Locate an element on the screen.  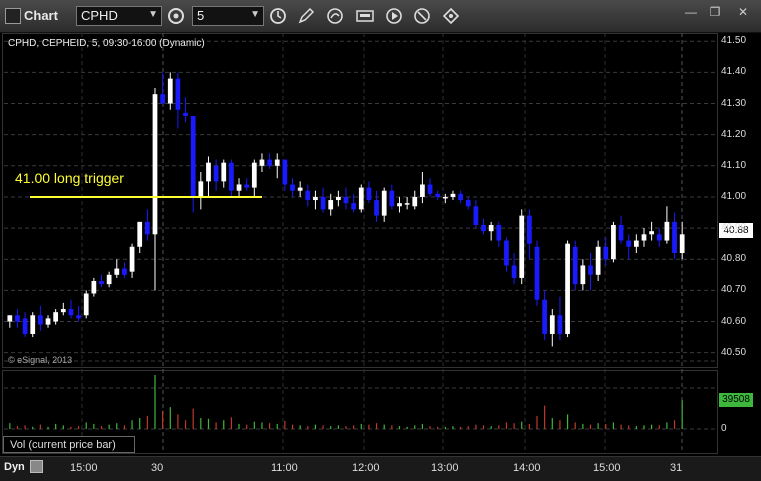
interval-combo: 5 ▼ is located at coordinates (228, 16).